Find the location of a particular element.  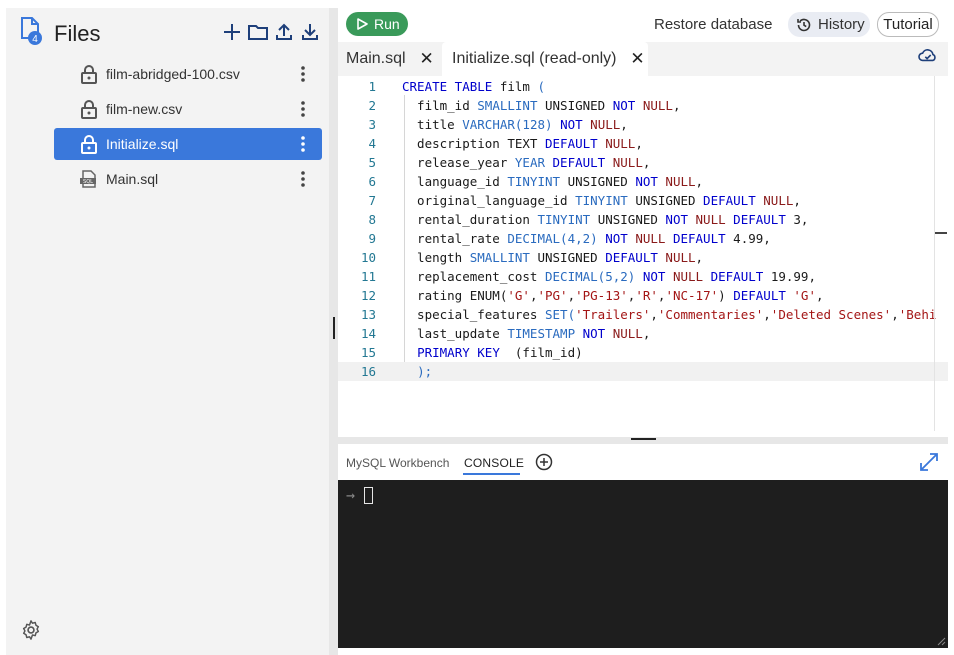

resize-handle-icon is located at coordinates (941, 641).